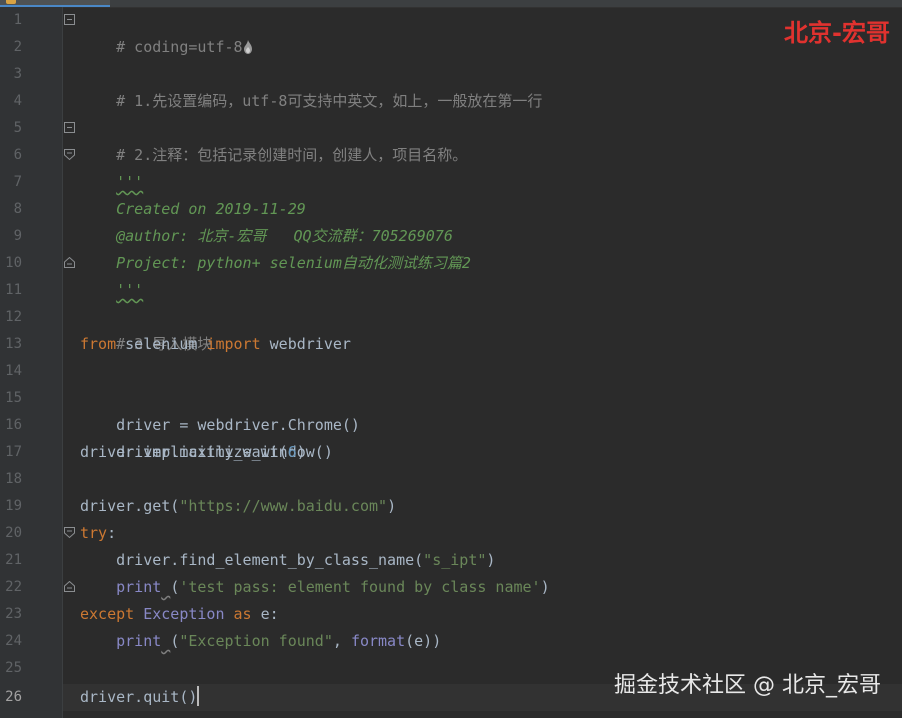 Image resolution: width=902 pixels, height=718 pixels. I want to click on code-line-19: driver.get("https://www.baidu.com"), so click(238, 506).